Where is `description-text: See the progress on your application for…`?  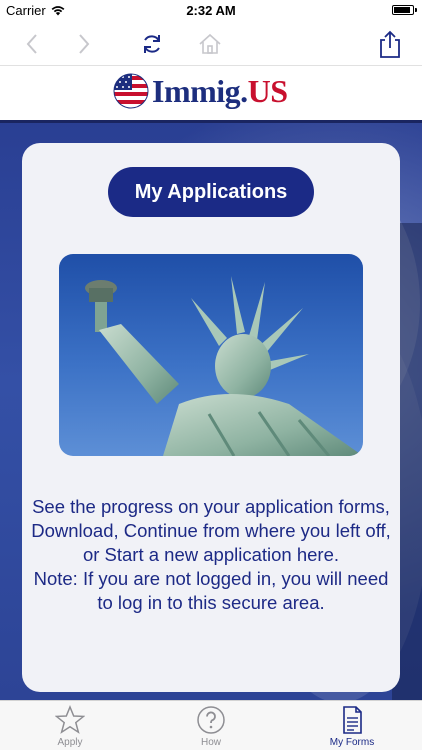 description-text: See the progress on your application for… is located at coordinates (211, 555).